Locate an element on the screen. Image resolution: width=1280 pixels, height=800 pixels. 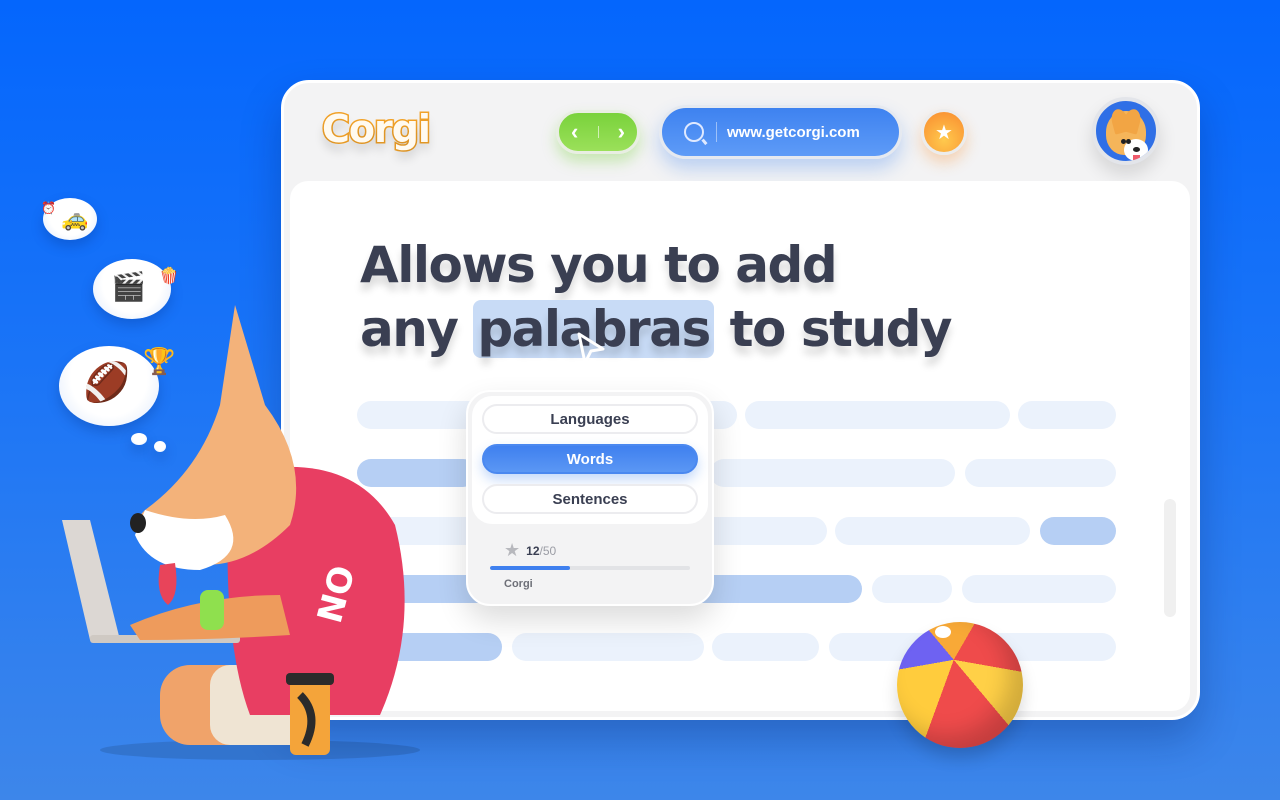
corgi-logo: Corgi is located at coordinates (377, 129).